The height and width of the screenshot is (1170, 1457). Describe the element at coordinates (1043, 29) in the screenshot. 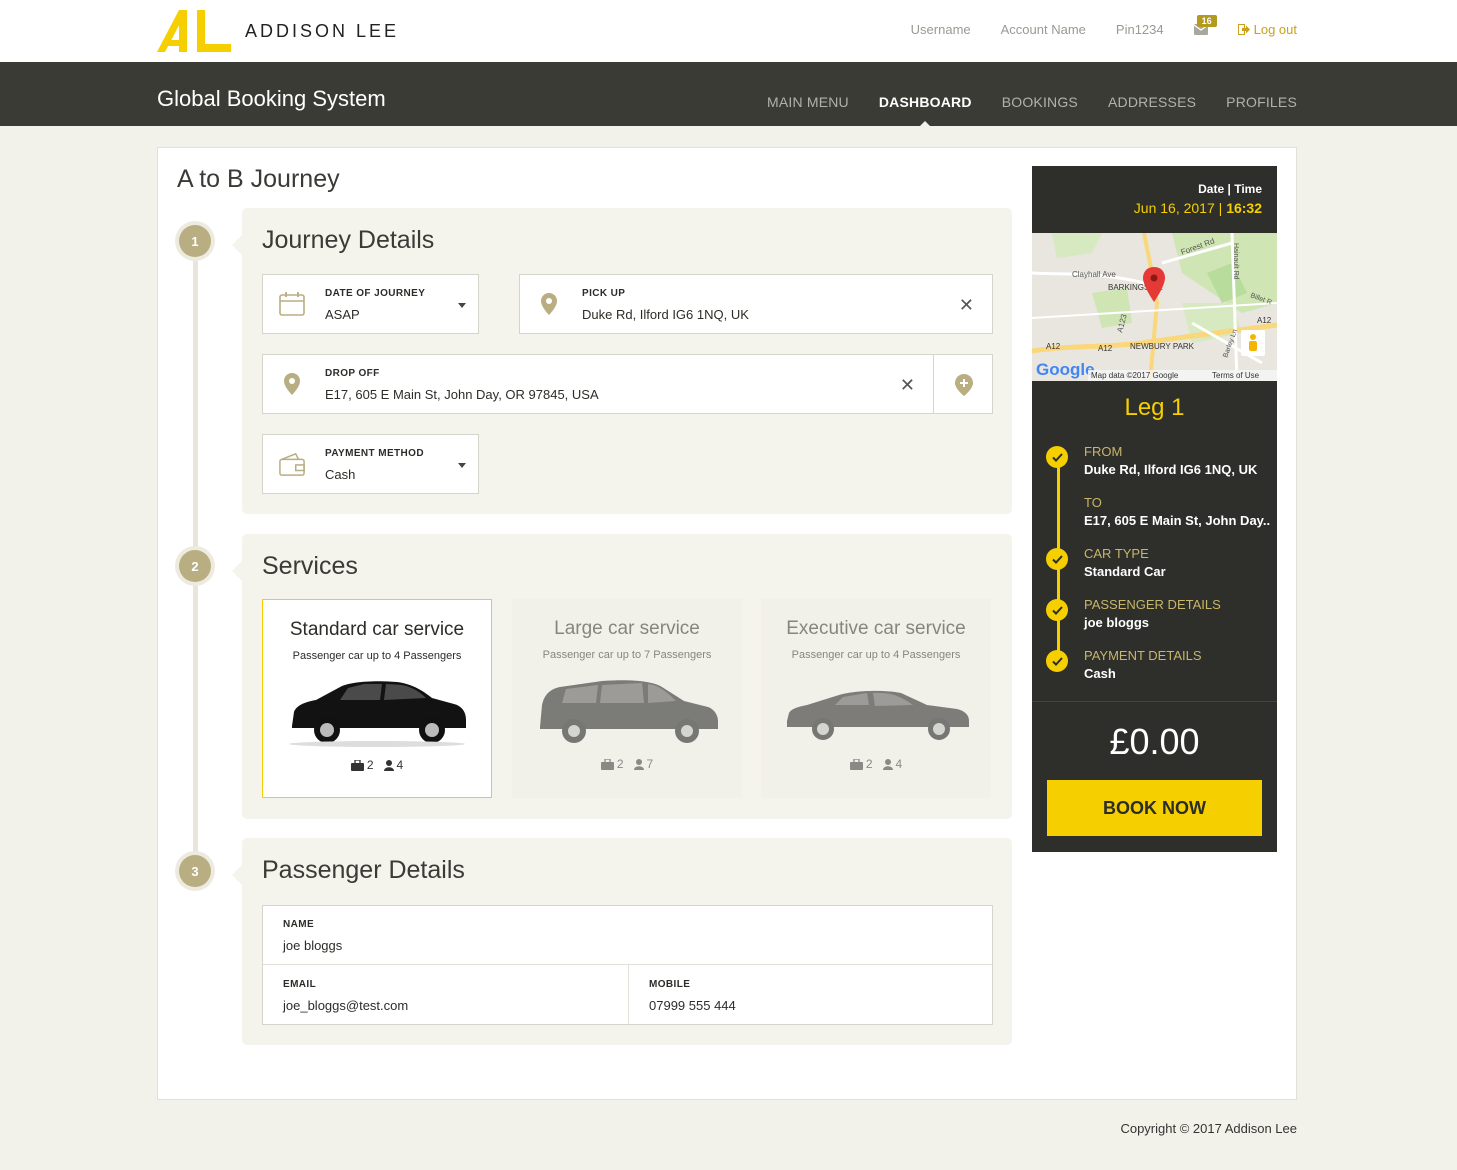

I see `account-name-link: Account Name` at that location.